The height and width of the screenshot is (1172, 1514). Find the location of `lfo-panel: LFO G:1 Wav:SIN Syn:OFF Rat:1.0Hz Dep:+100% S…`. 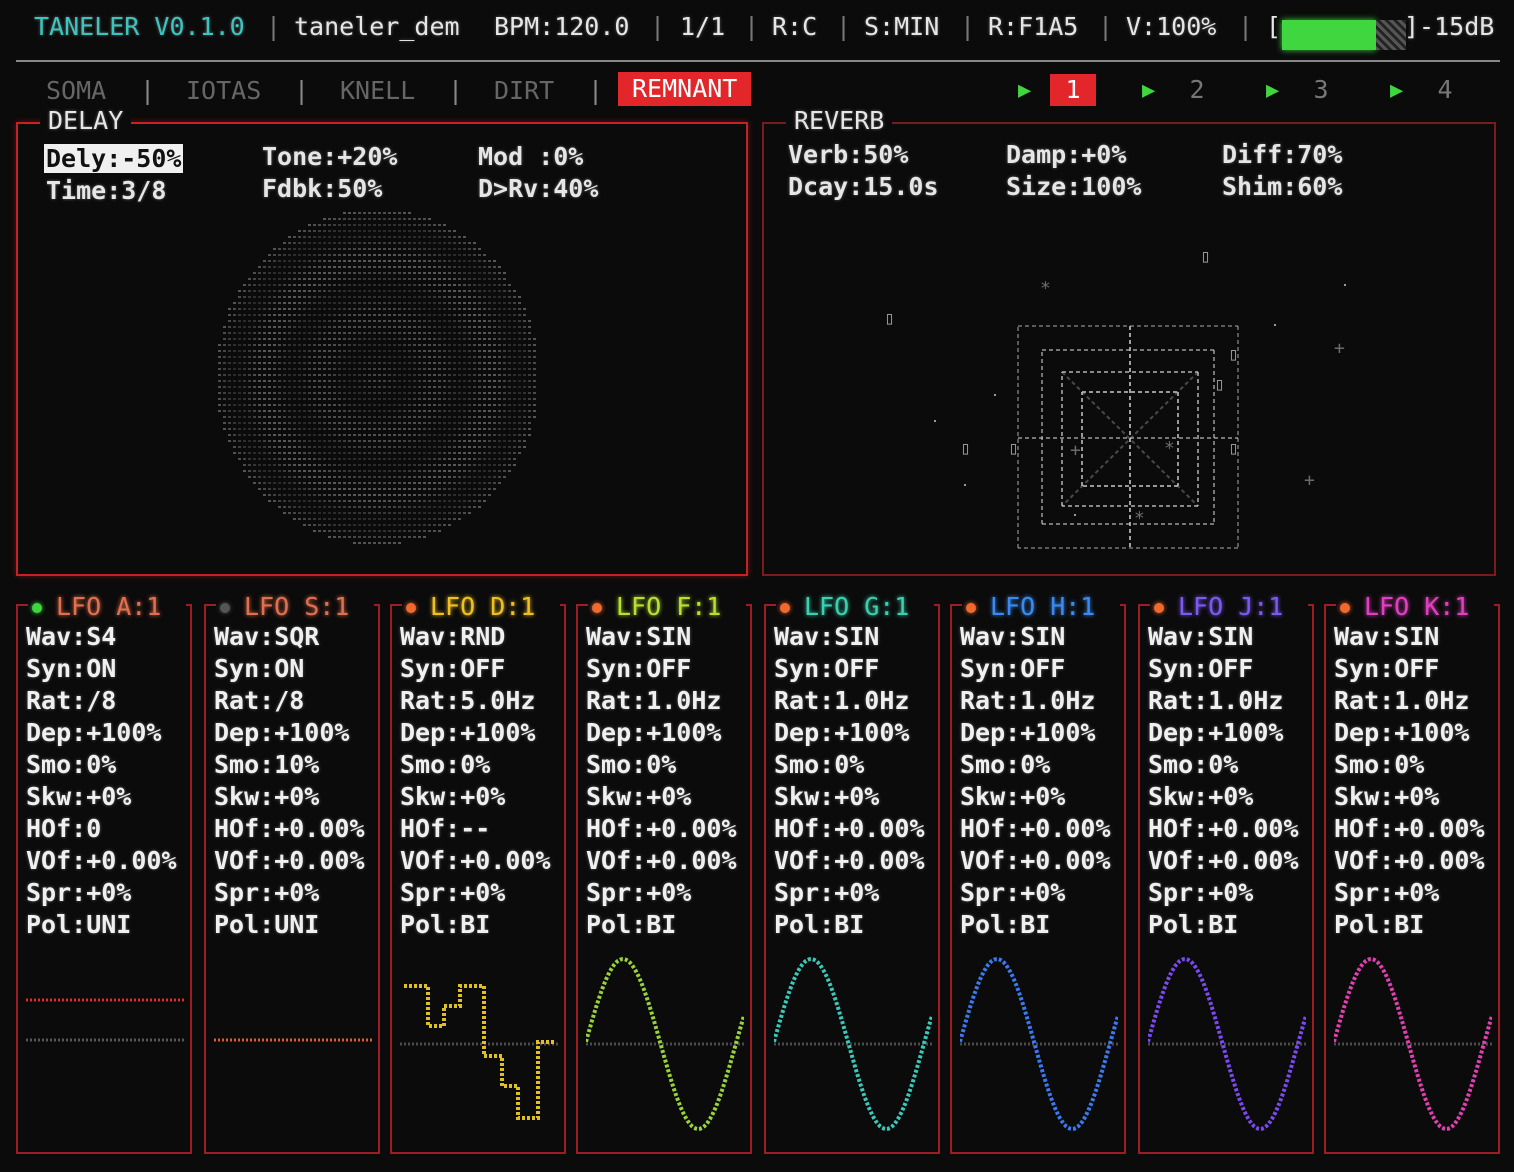

lfo-panel: LFO G:1 Wav:SIN Syn:OFF Rat:1.0Hz Dep:+100% S… is located at coordinates (852, 873).